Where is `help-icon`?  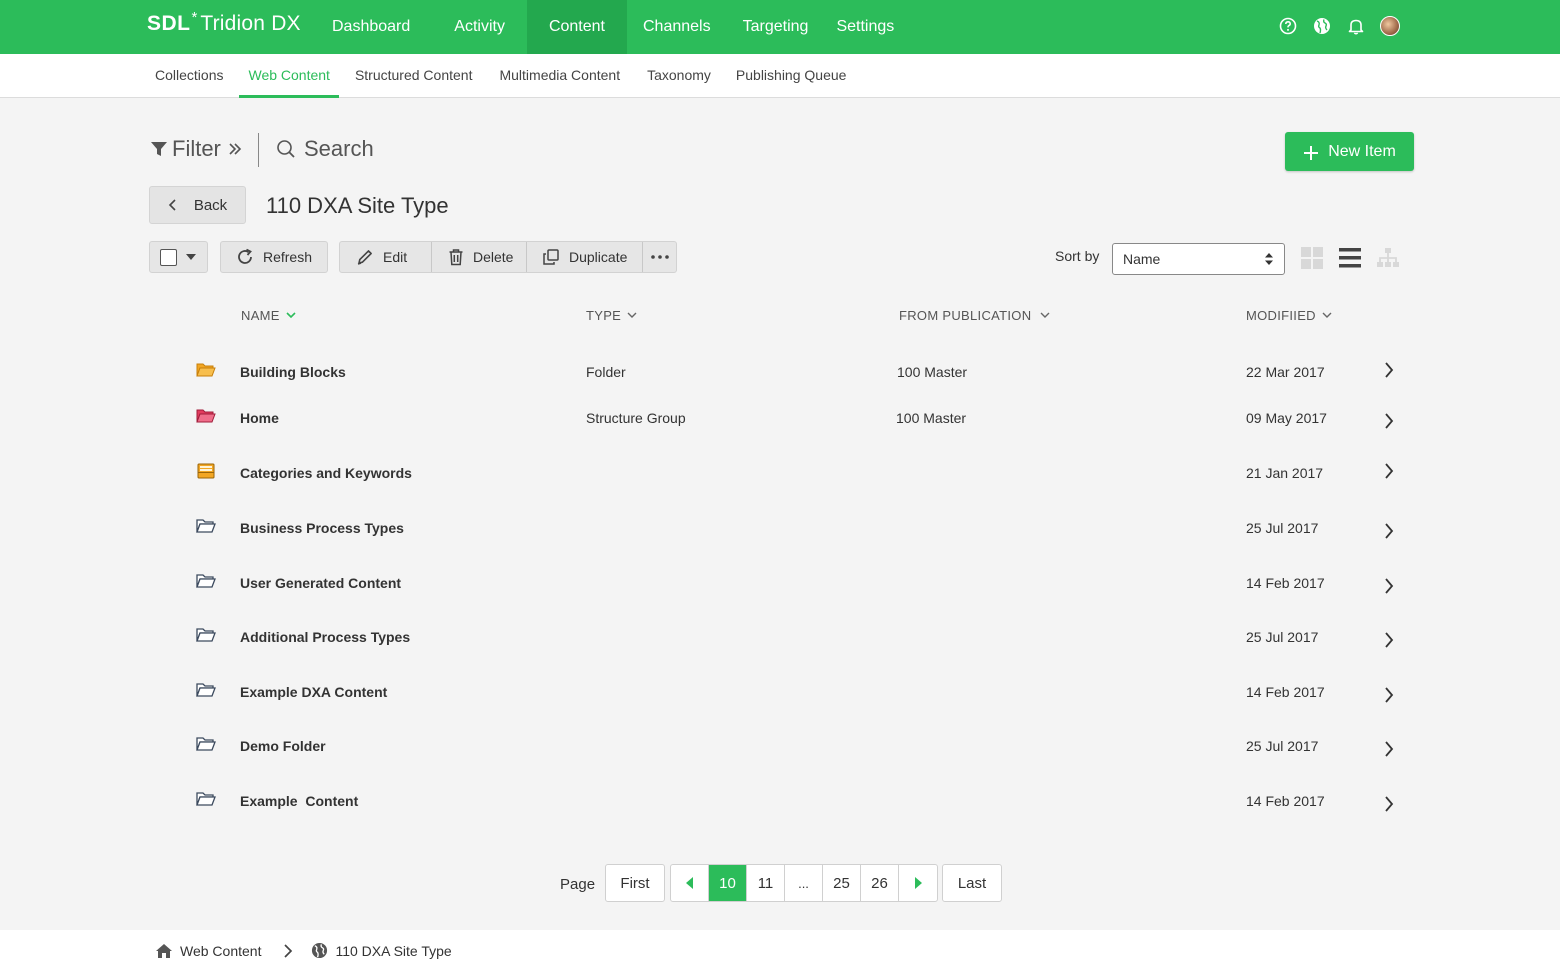 help-icon is located at coordinates (1288, 26).